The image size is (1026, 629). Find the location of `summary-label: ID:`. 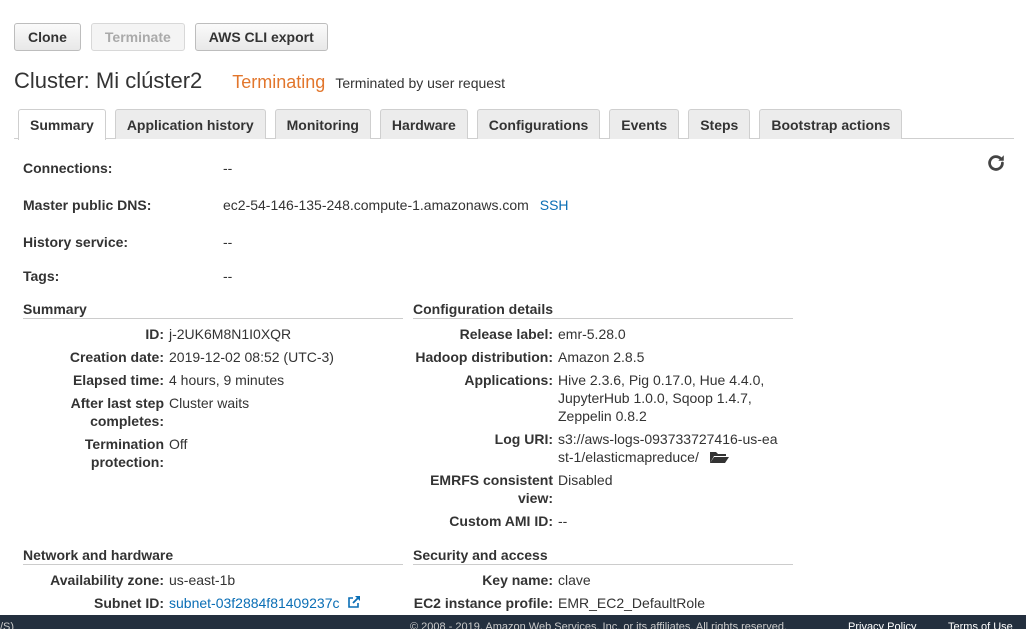

summary-label: ID: is located at coordinates (154, 334).